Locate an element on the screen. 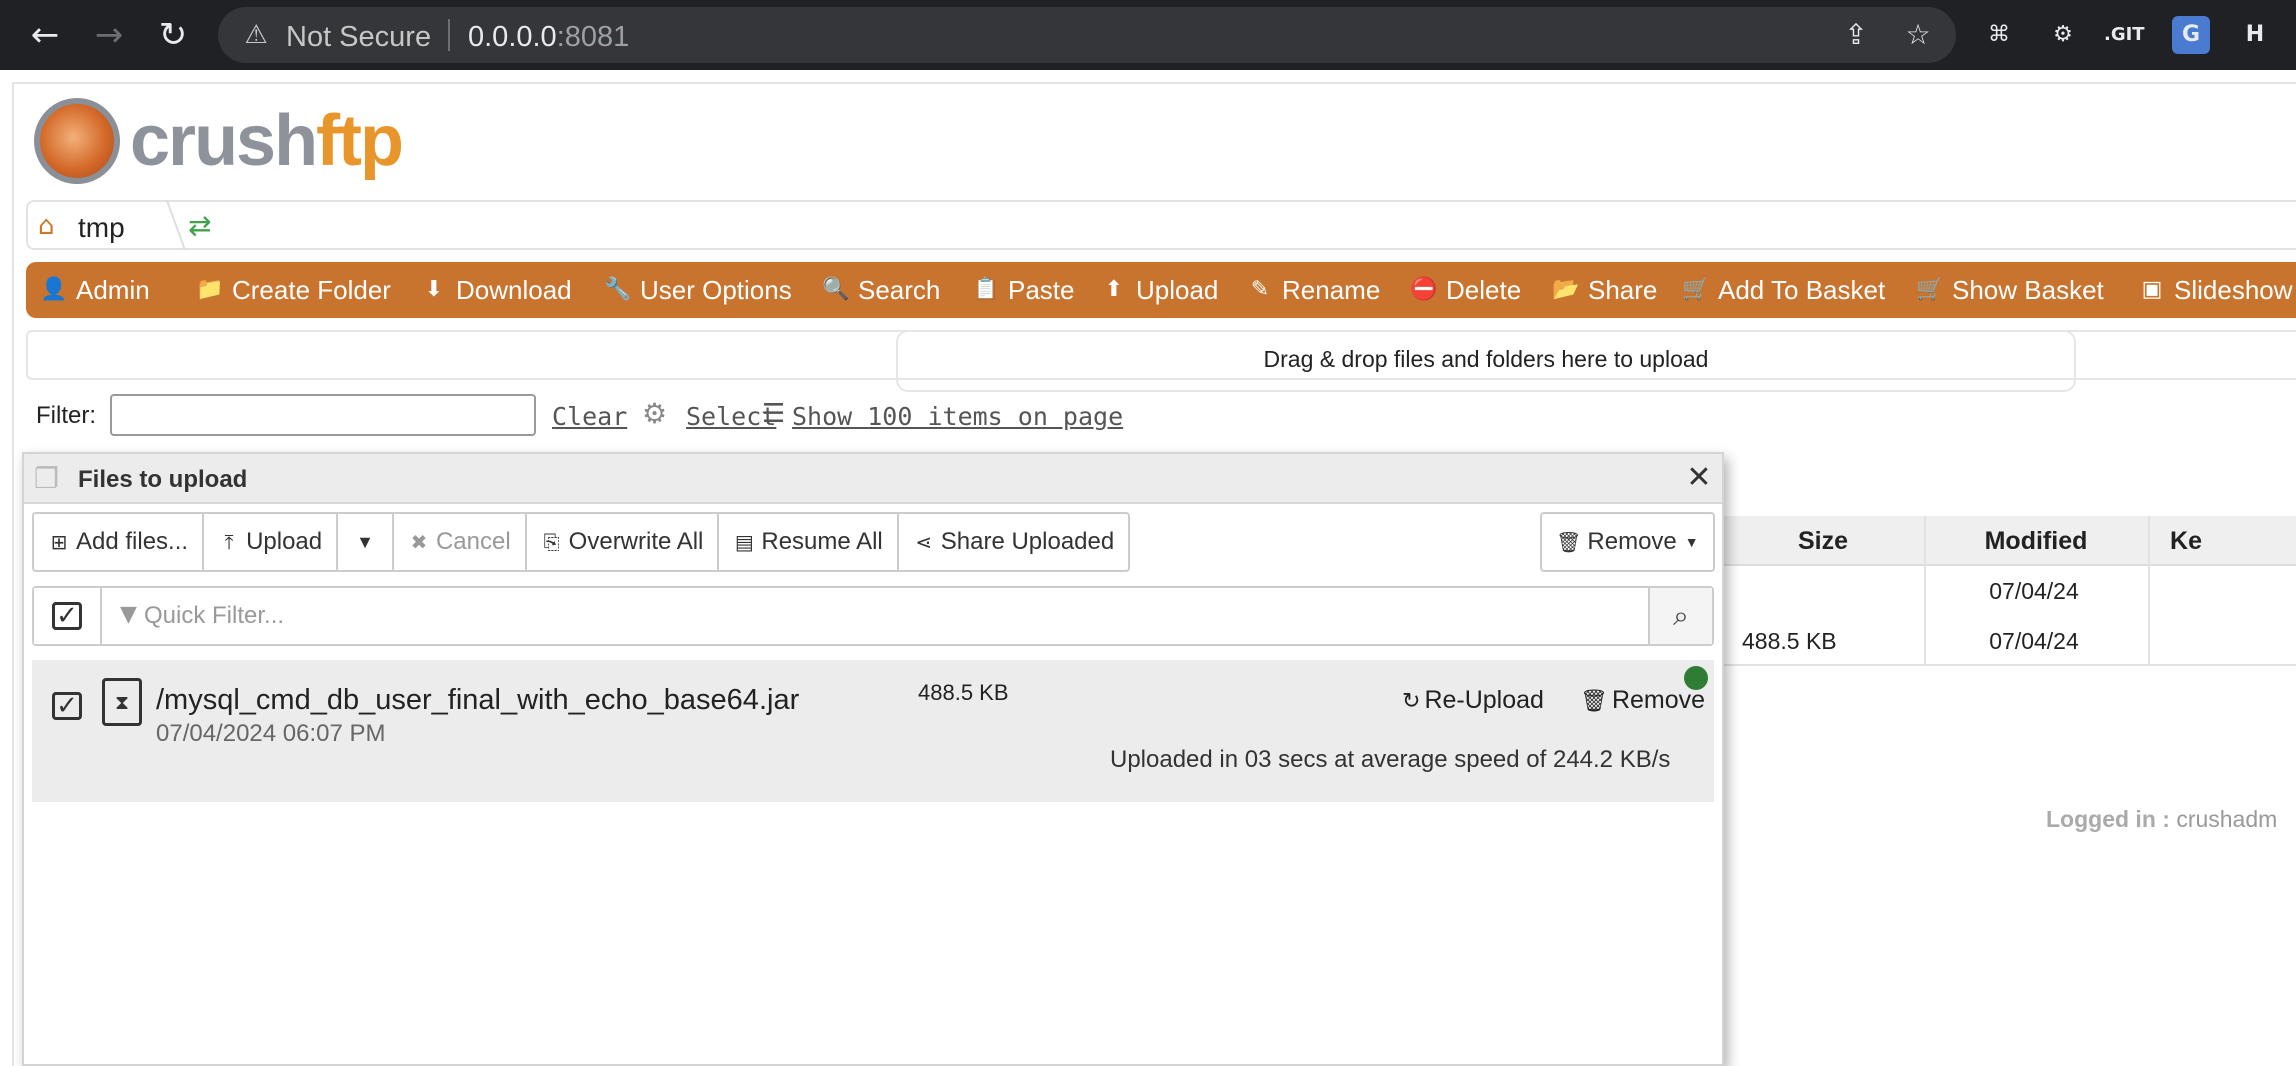 Image resolution: width=2296 pixels, height=1066 pixels. extension-2-icon: ⚙ is located at coordinates (2063, 35).